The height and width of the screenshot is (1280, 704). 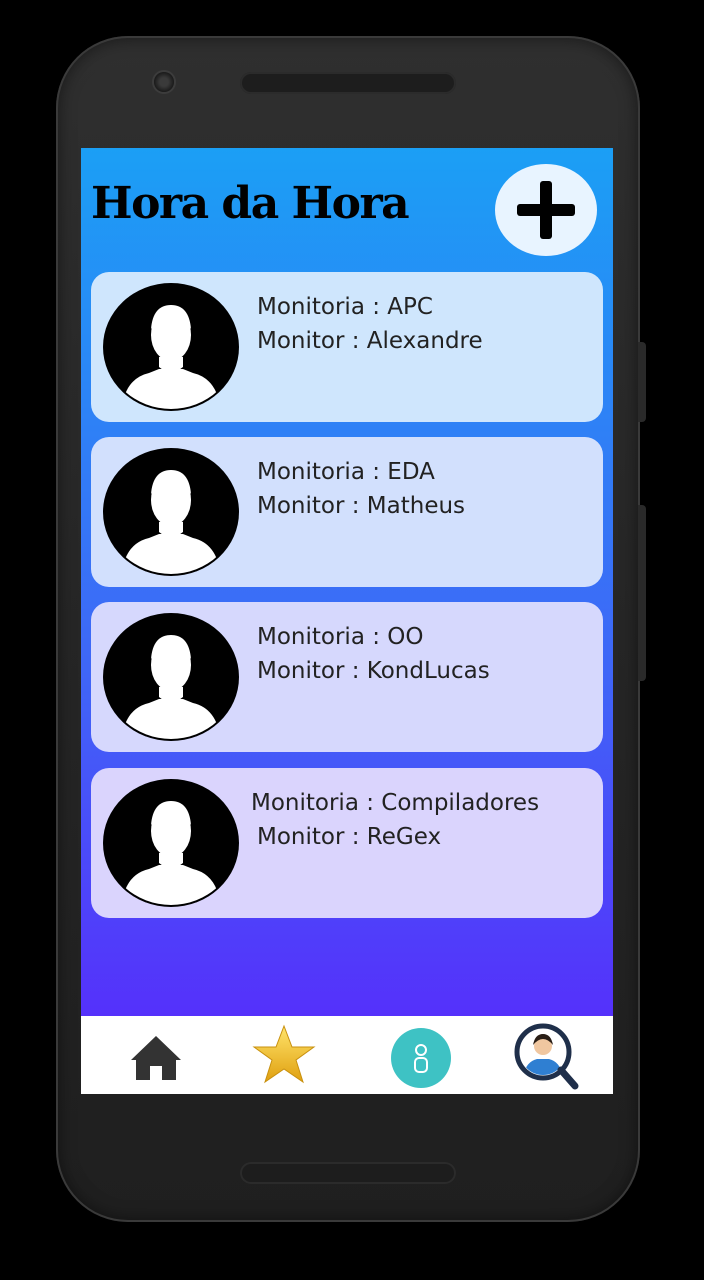 I want to click on card-text: Monitoria : EDA Monitor : Matheus, so click(x=361, y=489).